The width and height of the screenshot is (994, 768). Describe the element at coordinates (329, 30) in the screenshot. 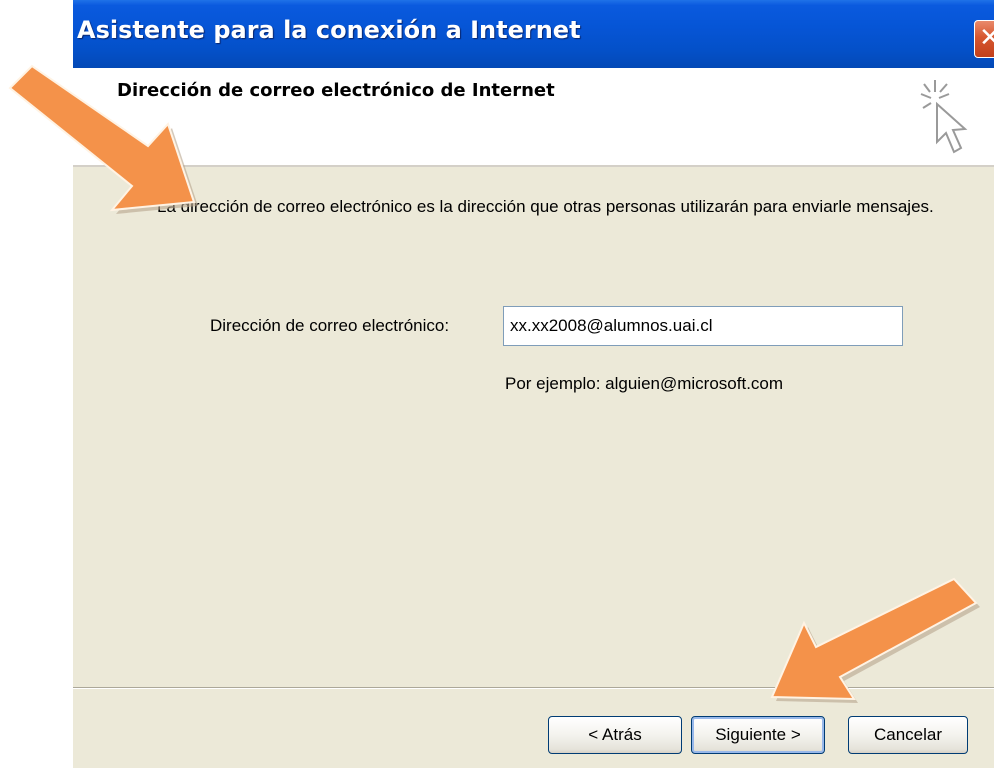

I see `window-title: Asistente para la conexión a Internet` at that location.